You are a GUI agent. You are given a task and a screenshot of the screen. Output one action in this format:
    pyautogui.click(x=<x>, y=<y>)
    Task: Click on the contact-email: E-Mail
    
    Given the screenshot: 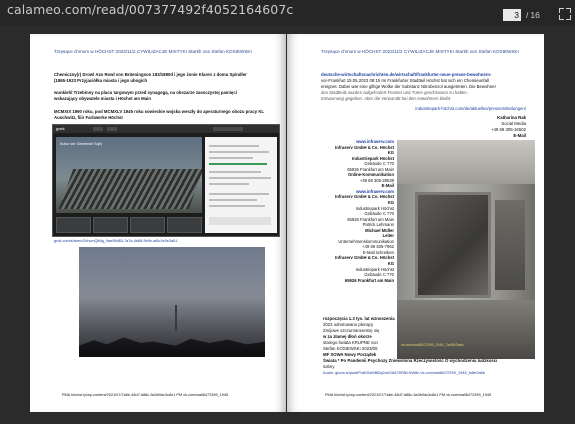 What is the action you would take?
    pyautogui.click(x=519, y=136)
    